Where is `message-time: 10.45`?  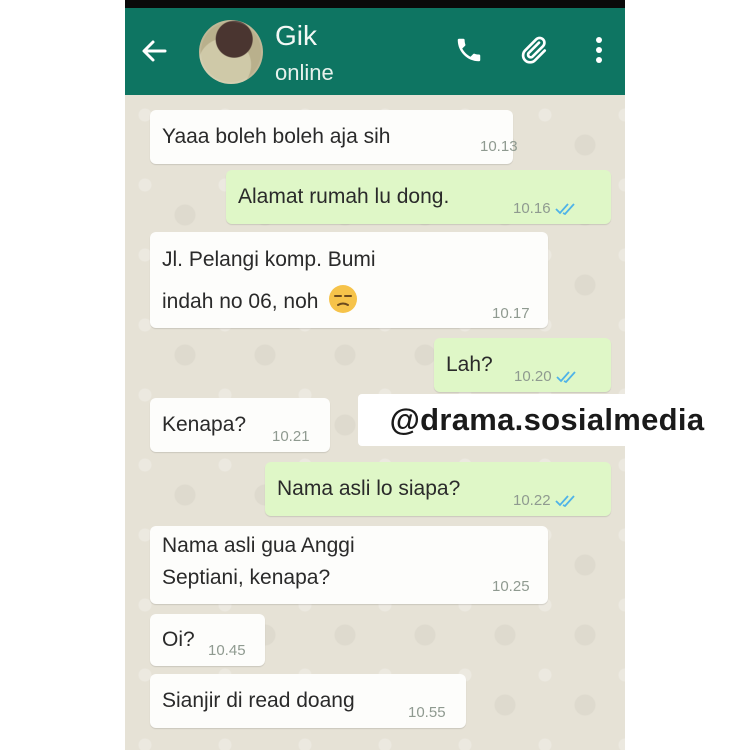
message-time: 10.45 is located at coordinates (227, 650).